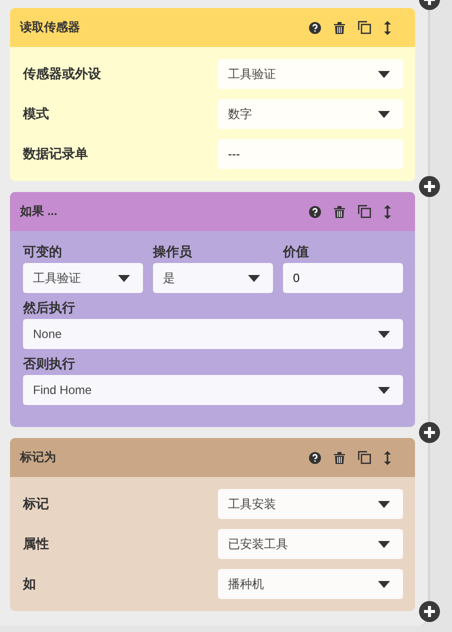  What do you see at coordinates (213, 278) in the screenshot?
I see `dropdown: 是` at bounding box center [213, 278].